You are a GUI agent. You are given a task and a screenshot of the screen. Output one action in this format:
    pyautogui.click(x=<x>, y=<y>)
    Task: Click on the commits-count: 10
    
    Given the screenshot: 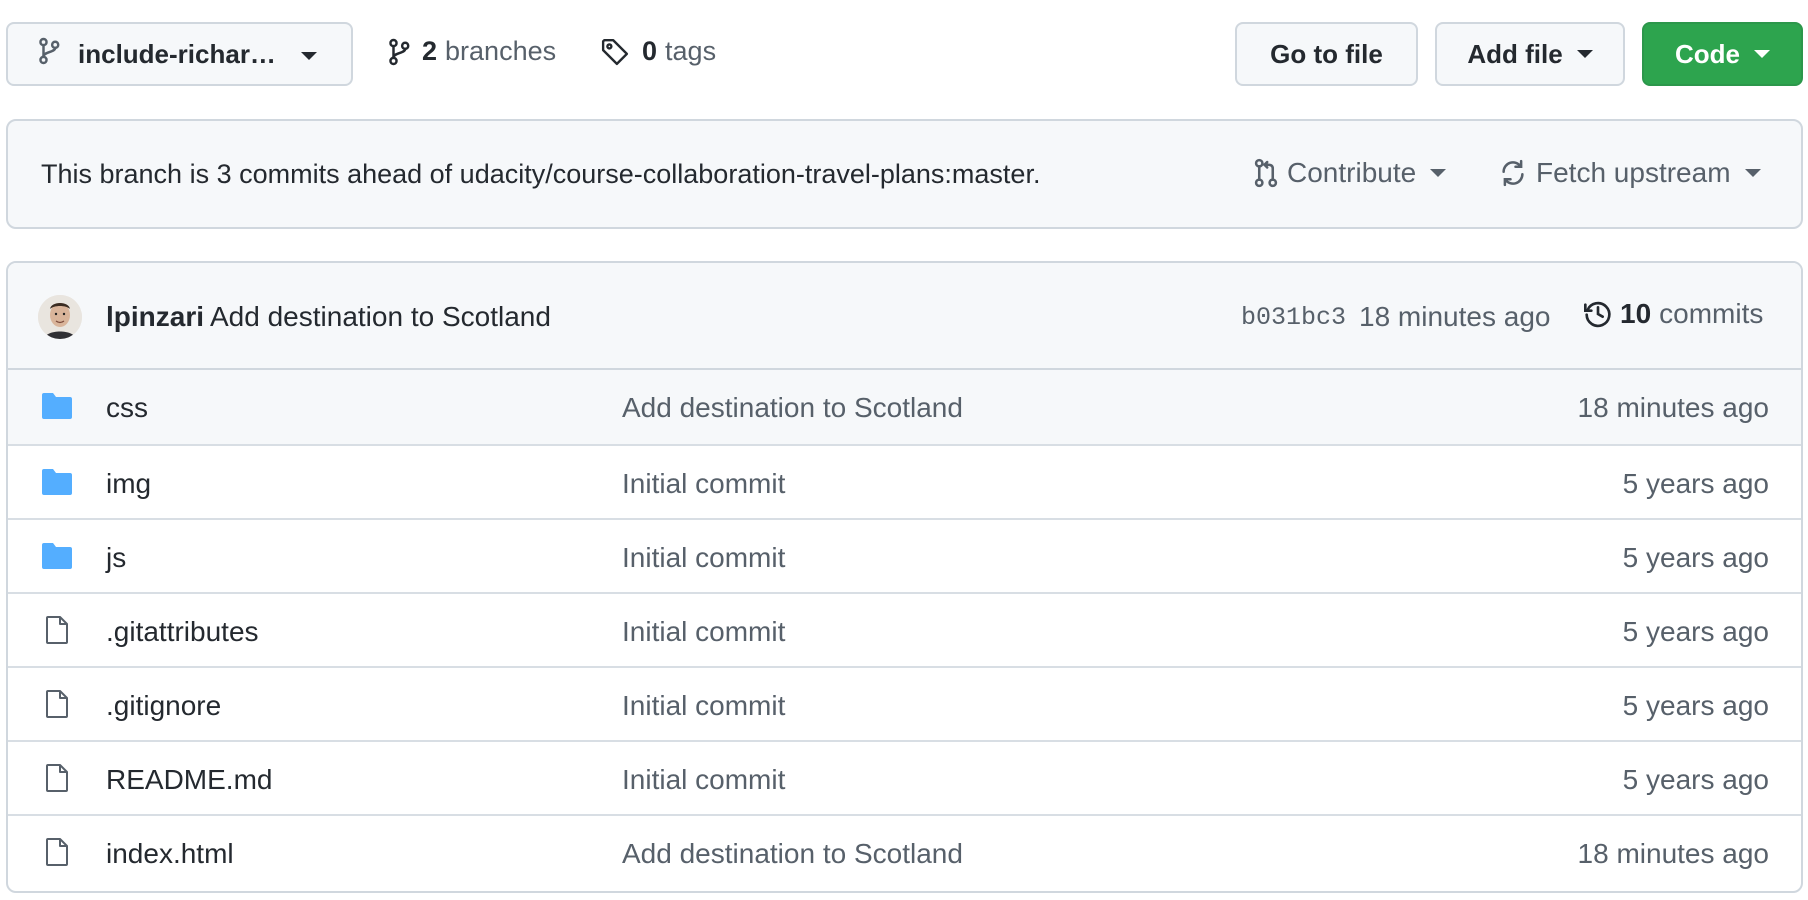 What is the action you would take?
    pyautogui.click(x=1636, y=313)
    